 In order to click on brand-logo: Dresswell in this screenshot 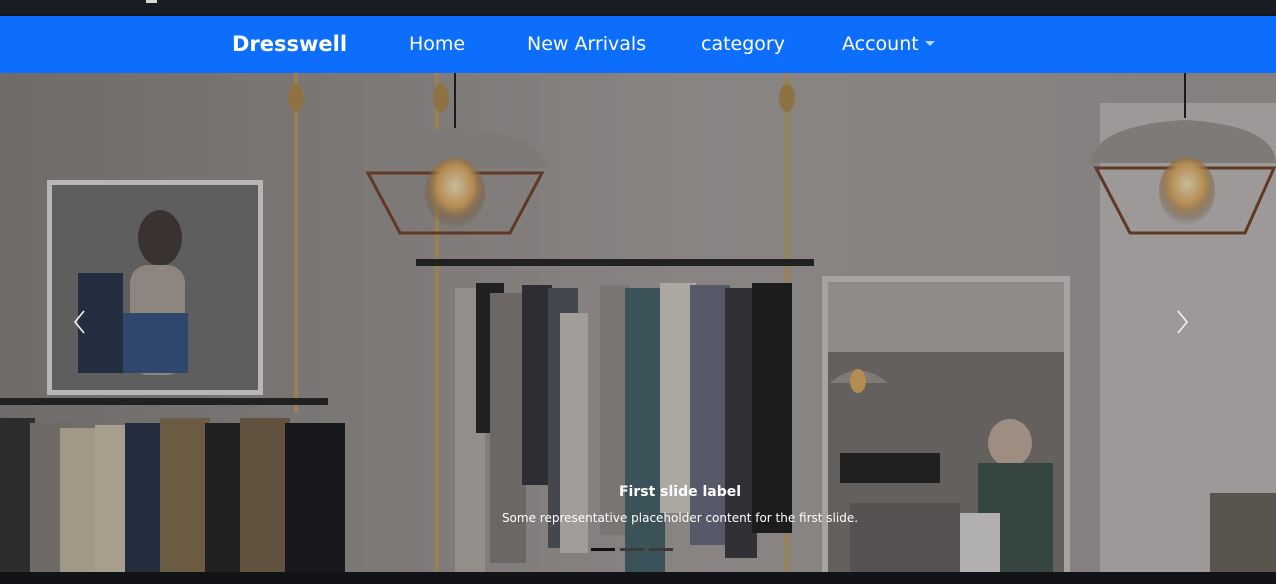, I will do `click(289, 44)`.